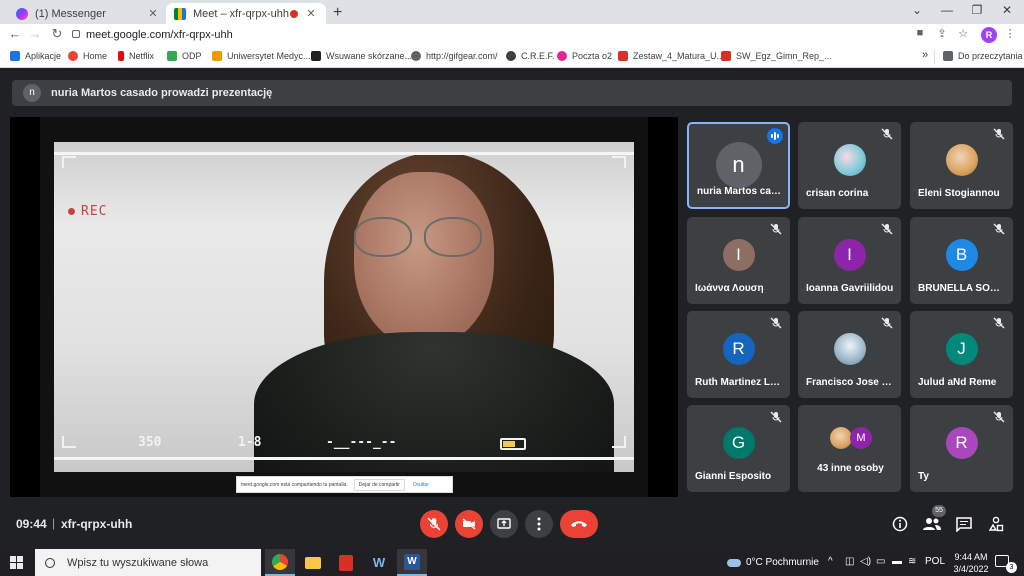 This screenshot has height=576, width=1024. What do you see at coordinates (1011, 567) in the screenshot?
I see `notification-count-badge: 3` at bounding box center [1011, 567].